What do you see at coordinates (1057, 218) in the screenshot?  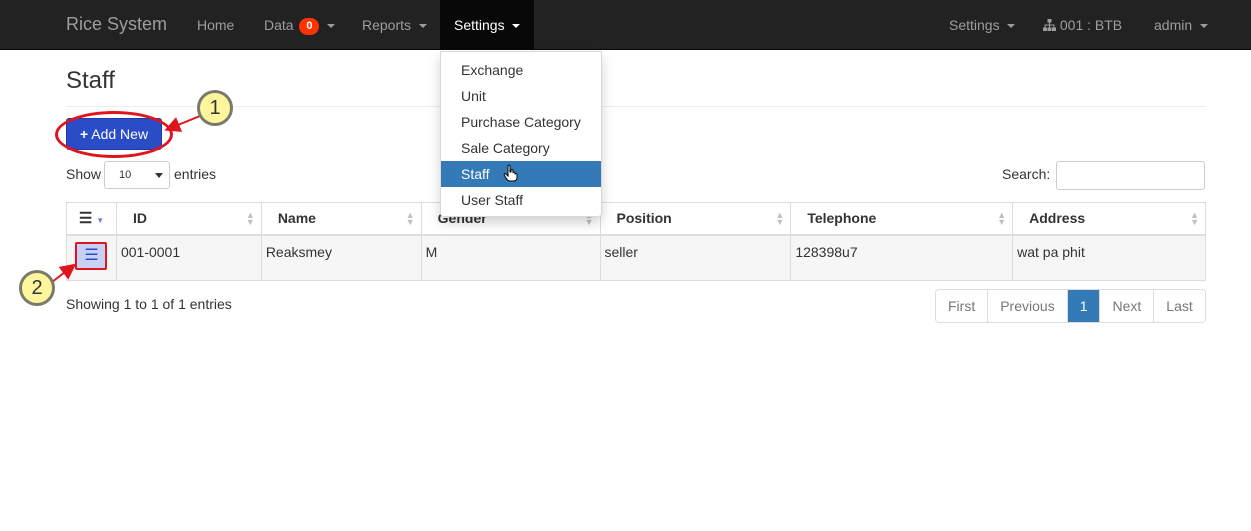 I see `column-label: Address` at bounding box center [1057, 218].